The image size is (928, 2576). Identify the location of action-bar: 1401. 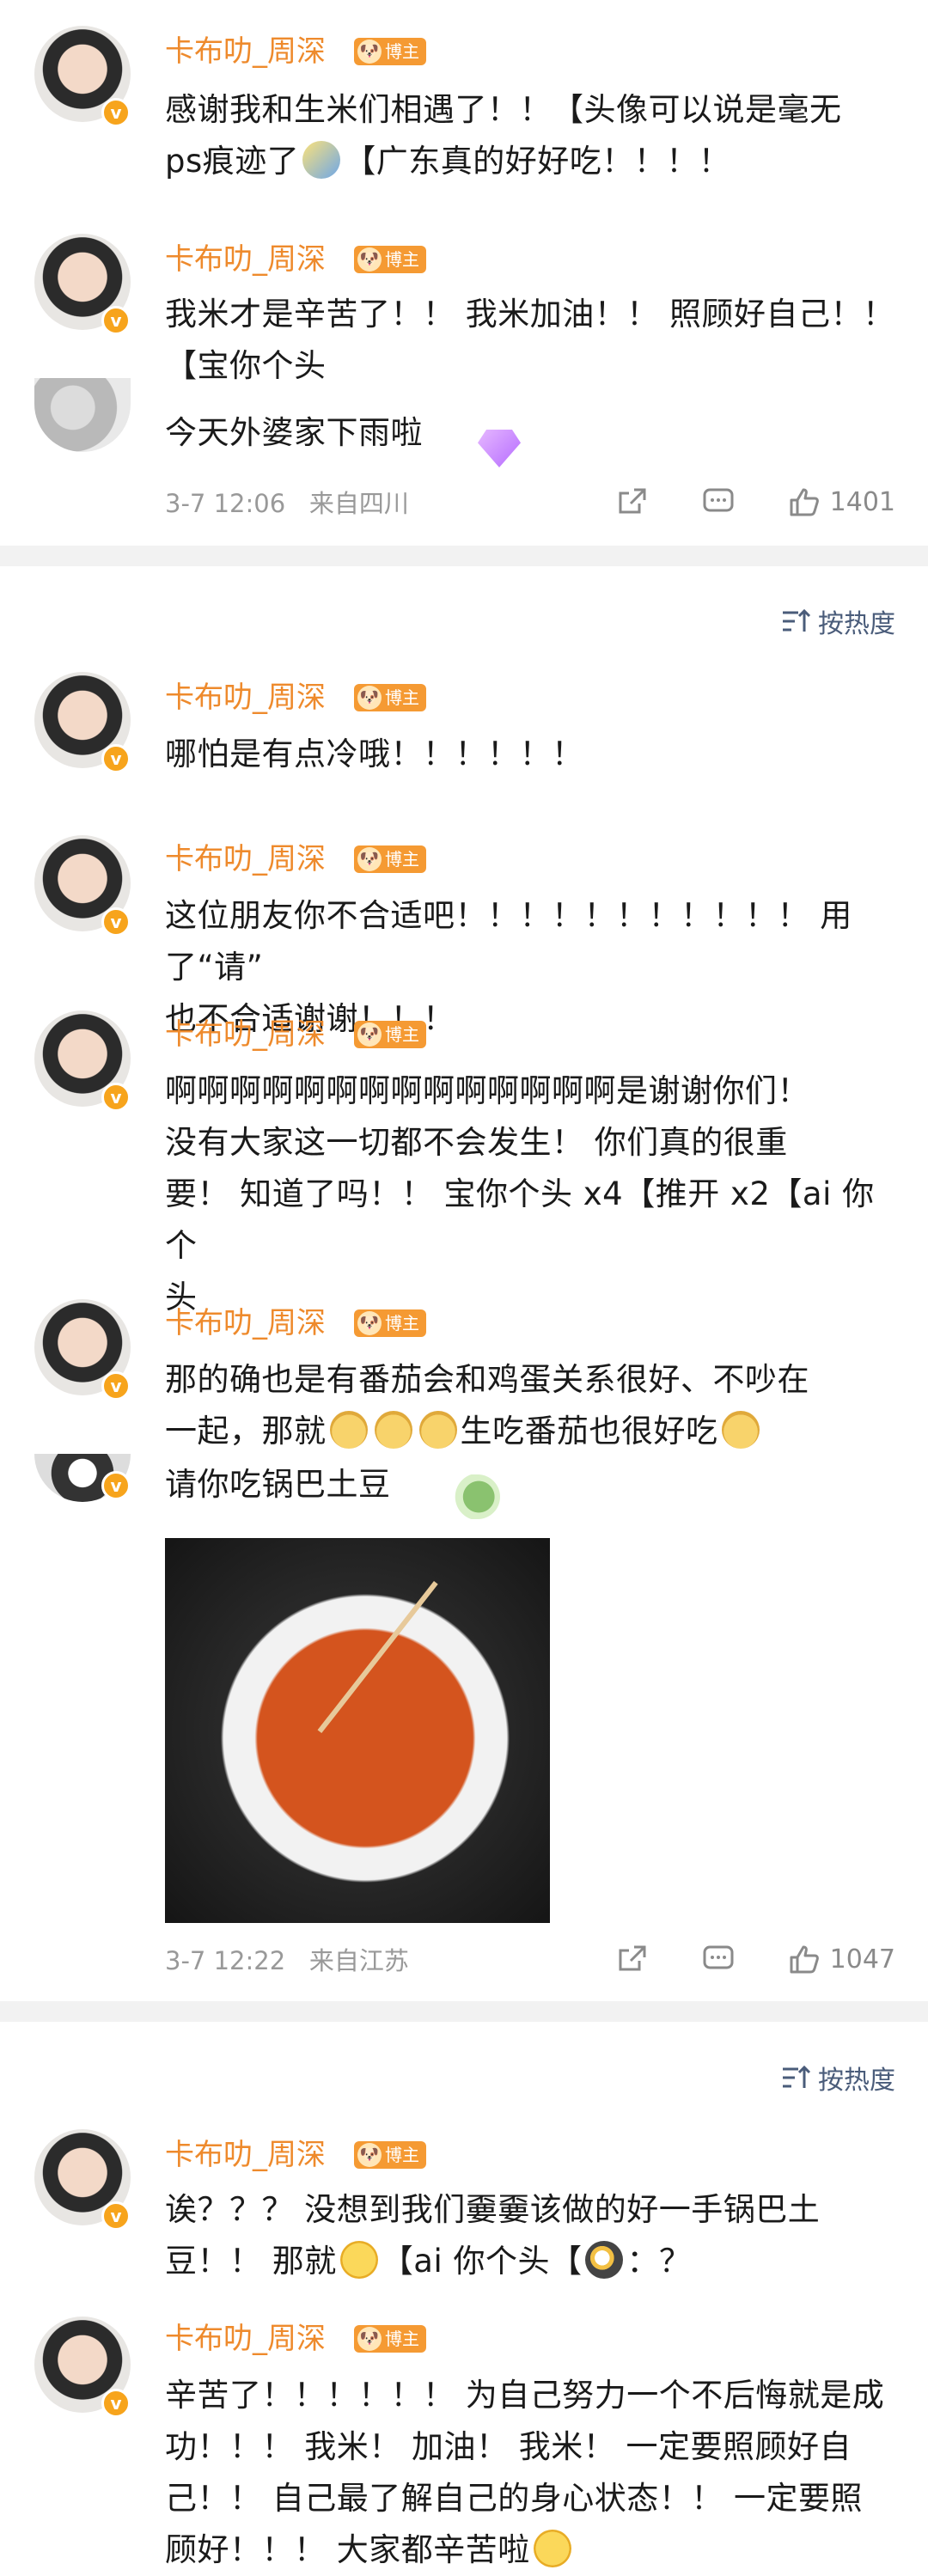
(729, 502).